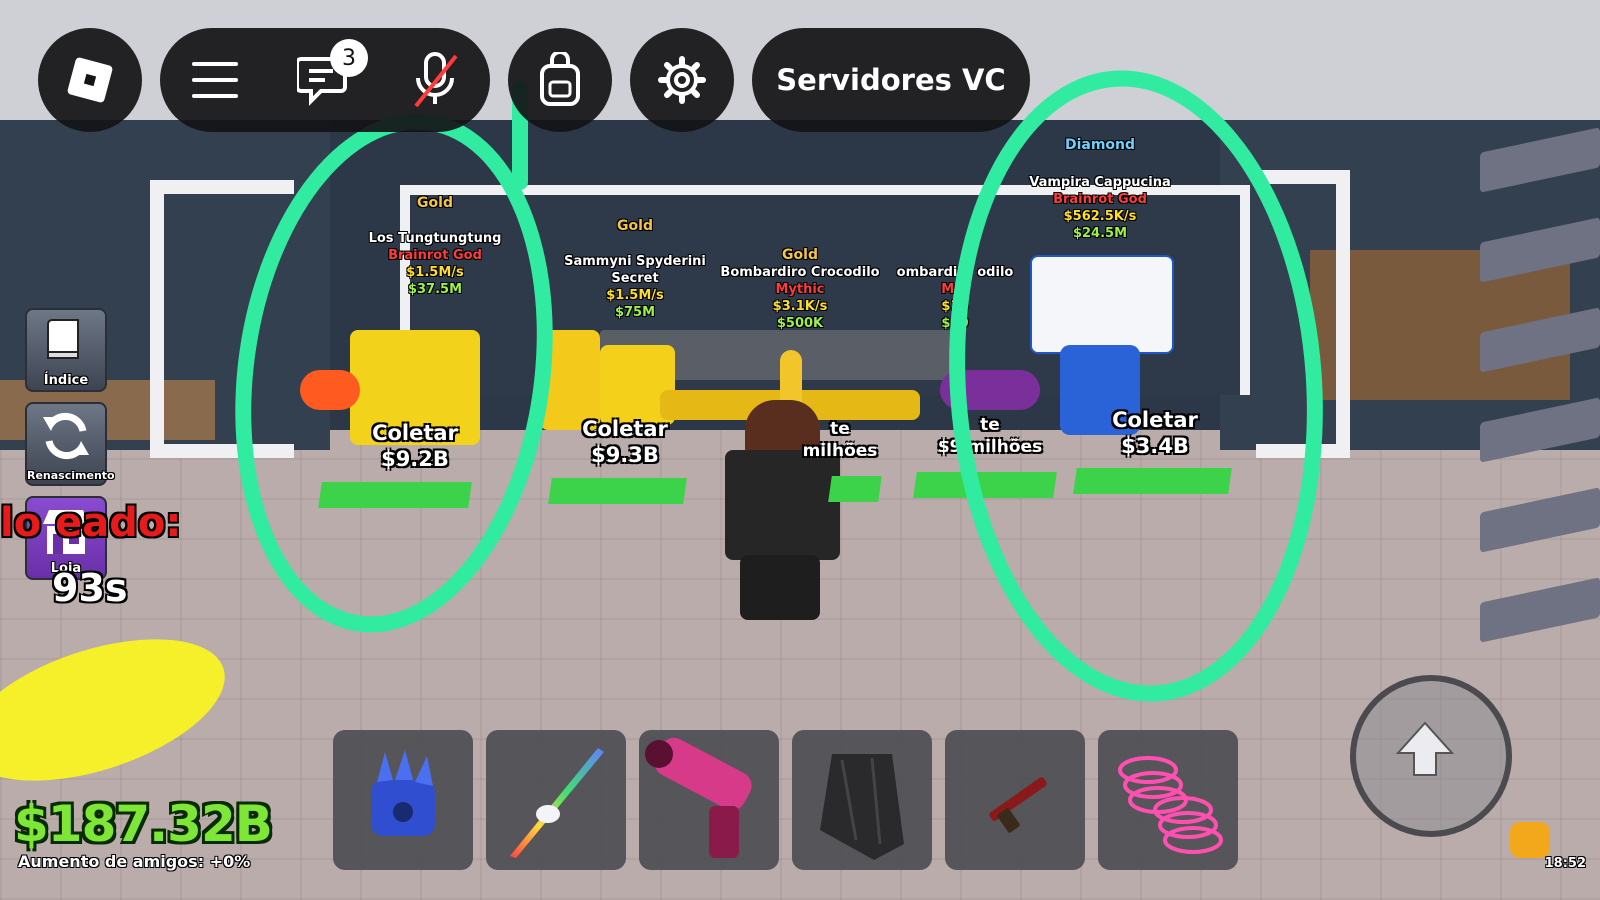 The image size is (1600, 900). Describe the element at coordinates (840, 440) in the screenshot. I see `collect-prompt: te milhões` at that location.